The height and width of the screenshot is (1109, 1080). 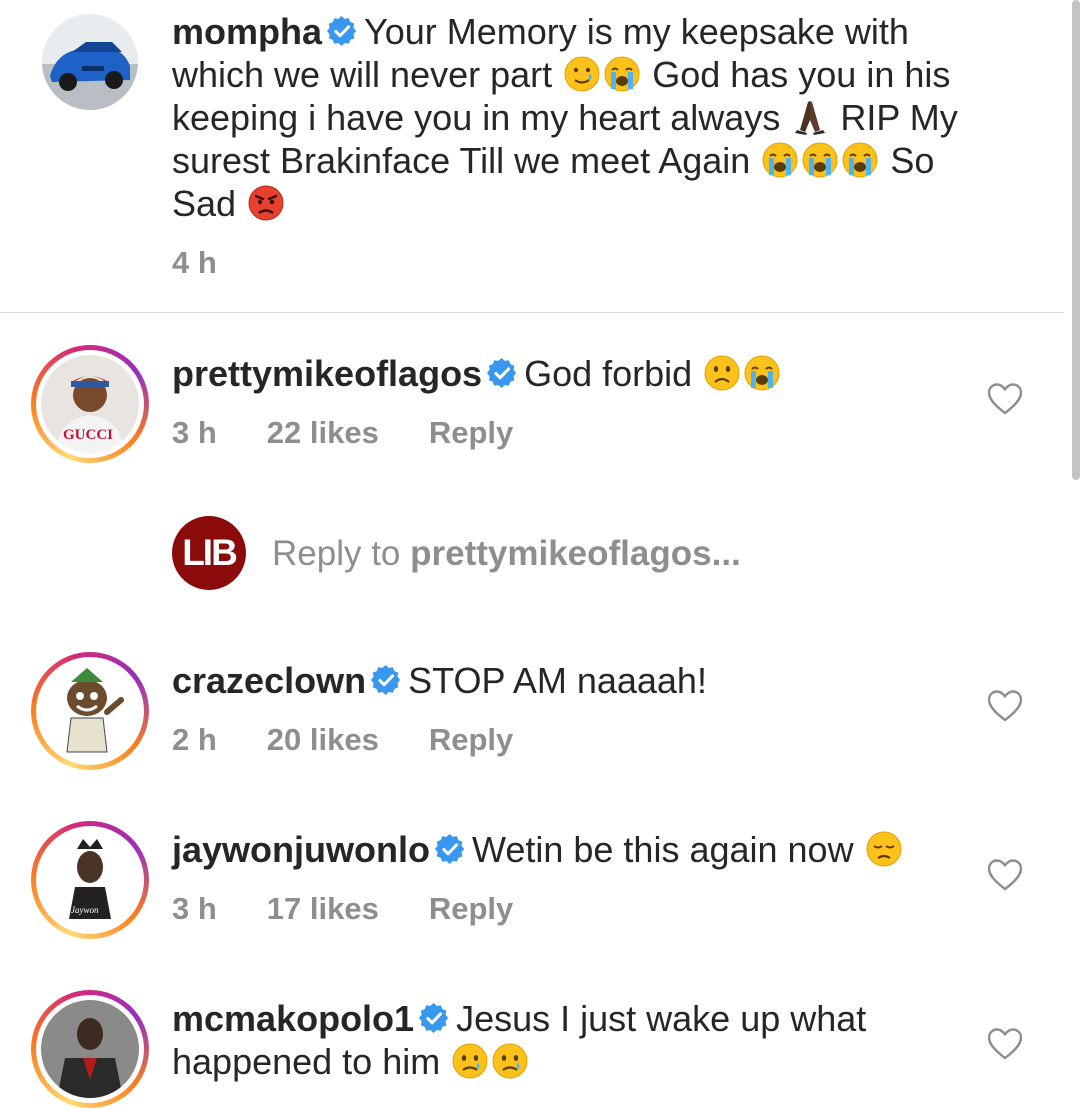 What do you see at coordinates (608, 373) in the screenshot?
I see `comment-body: God forbid` at bounding box center [608, 373].